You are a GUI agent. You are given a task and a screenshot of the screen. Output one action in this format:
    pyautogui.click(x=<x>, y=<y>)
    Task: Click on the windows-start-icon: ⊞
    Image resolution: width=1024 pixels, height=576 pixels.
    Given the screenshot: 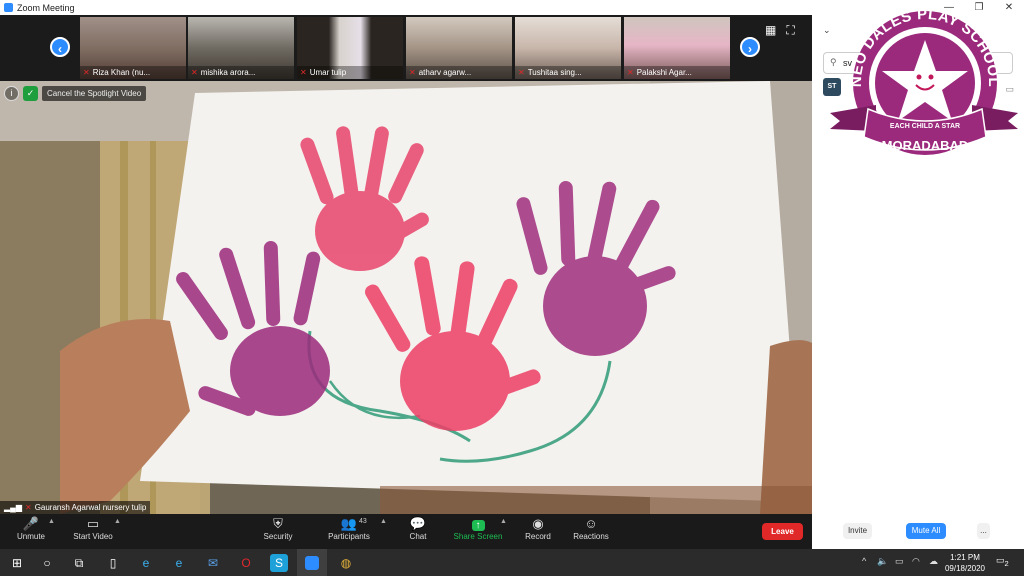 What is the action you would take?
    pyautogui.click(x=17, y=563)
    